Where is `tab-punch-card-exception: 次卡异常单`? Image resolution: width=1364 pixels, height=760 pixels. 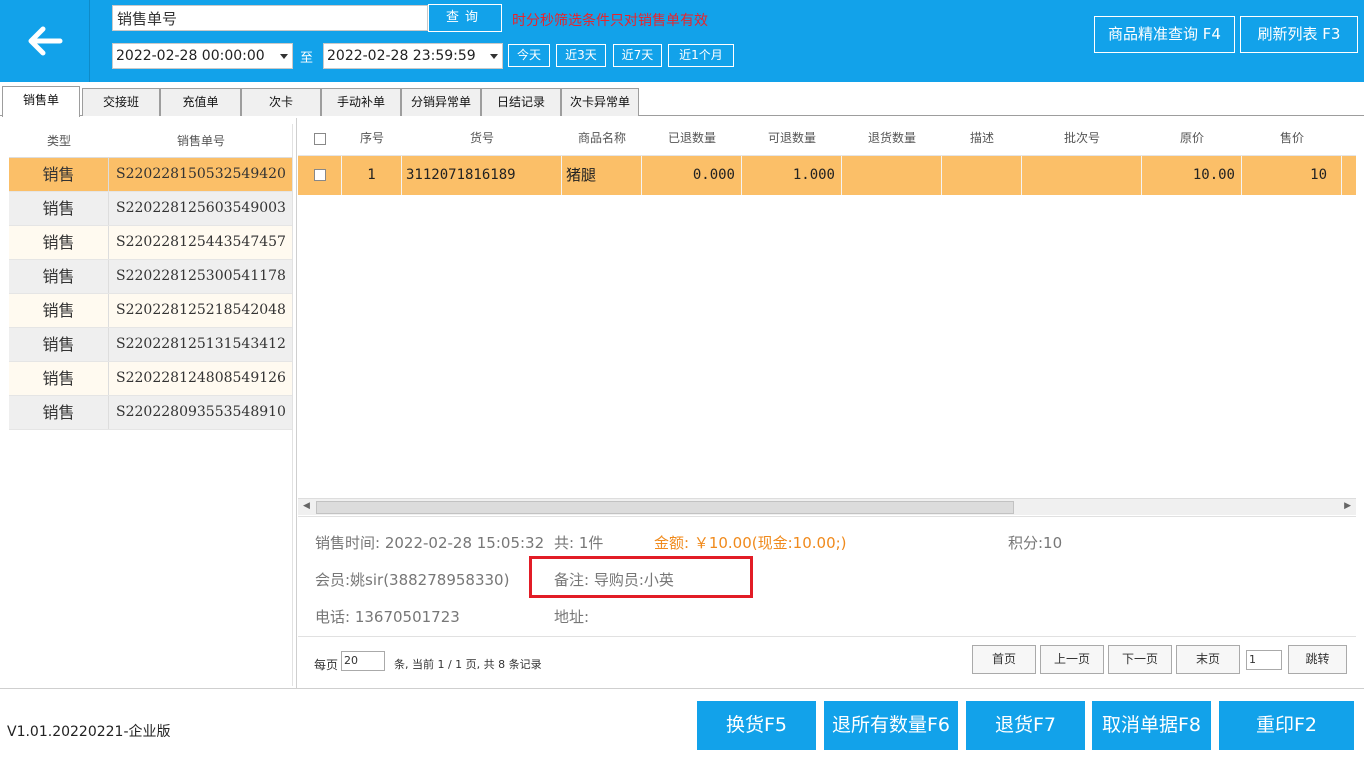
tab-punch-card-exception: 次卡异常单 is located at coordinates (600, 102).